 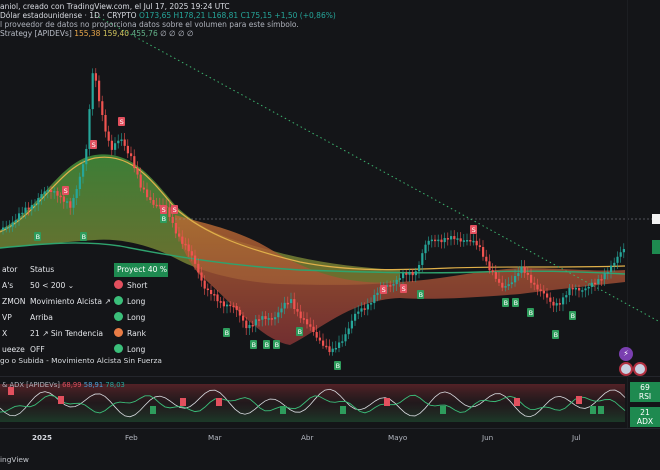 What do you see at coordinates (645, 387) in the screenshot?
I see `rsi-value: 69` at bounding box center [645, 387].